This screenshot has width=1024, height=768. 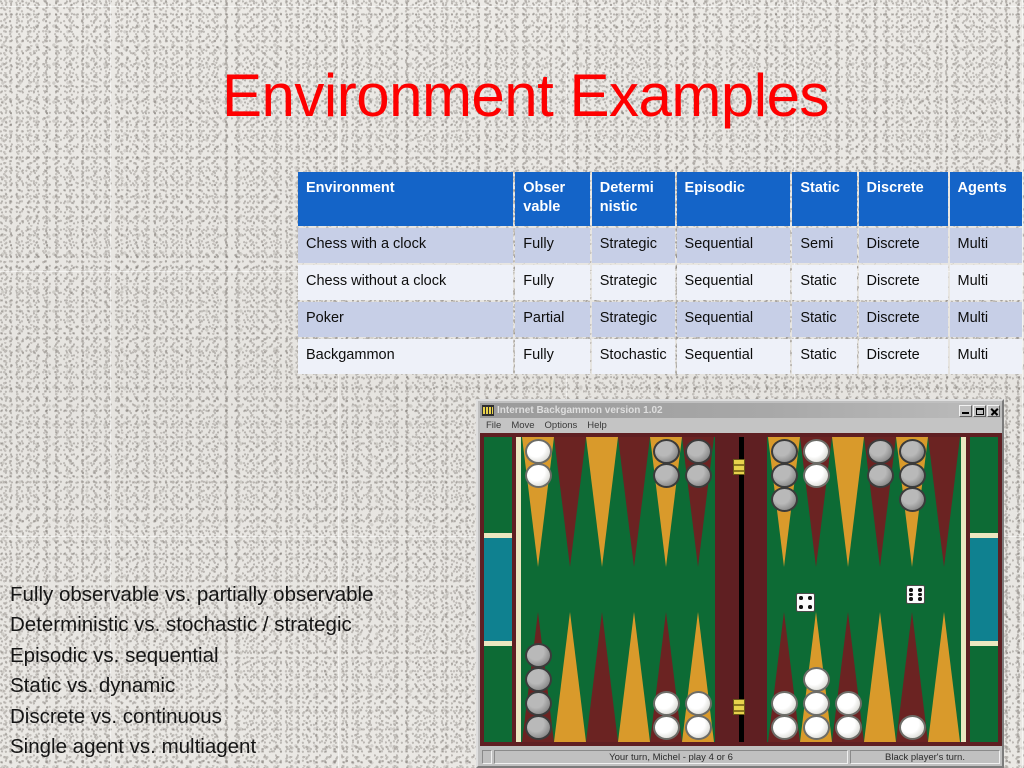 I want to click on column-header-episodic: Episodic, so click(x=733, y=199).